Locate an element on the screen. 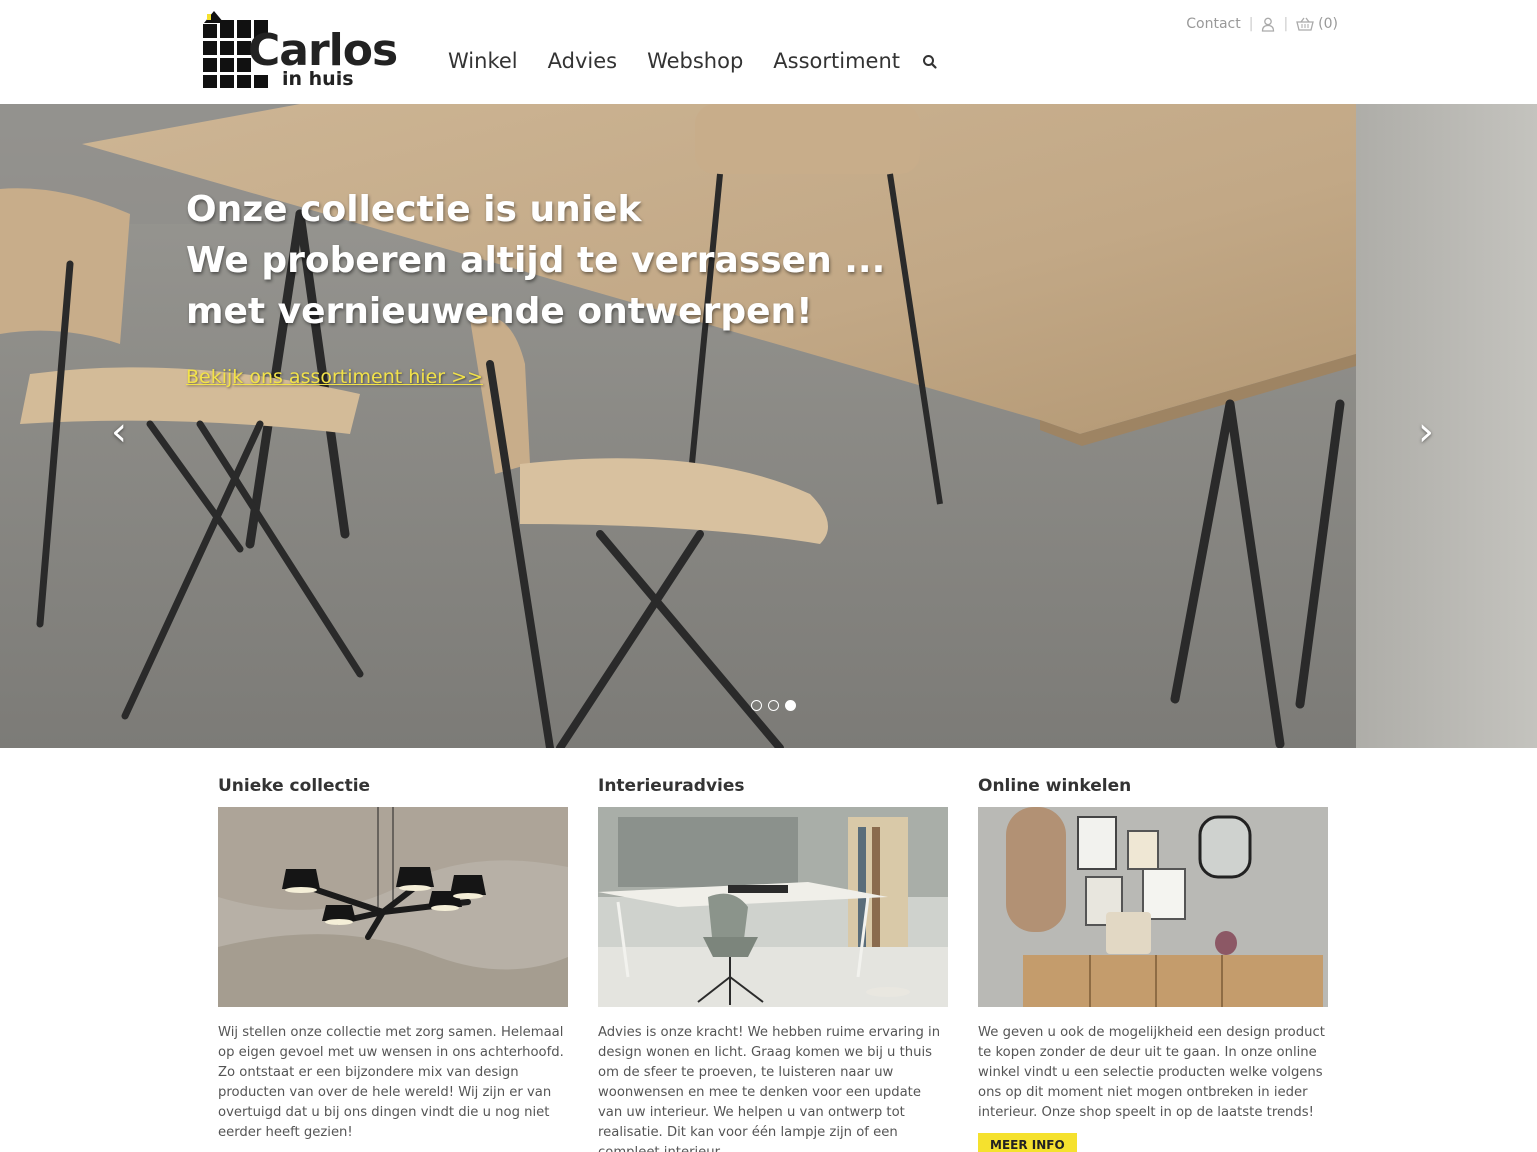 This screenshot has height=1152, width=1537. user-icon is located at coordinates (1268, 24).